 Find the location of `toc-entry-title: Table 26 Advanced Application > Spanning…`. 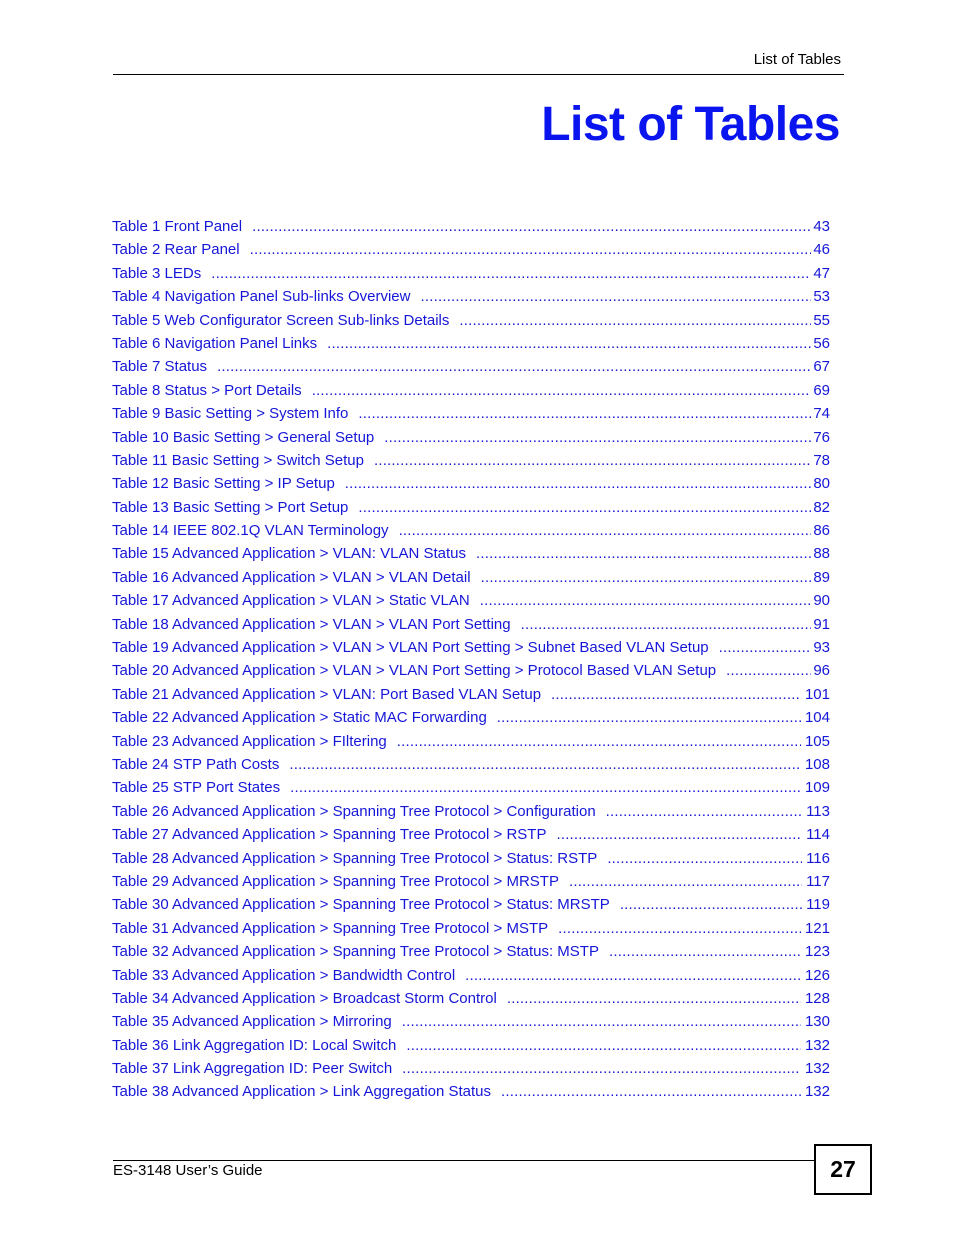

toc-entry-title: Table 26 Advanced Application > Spanning… is located at coordinates (359, 811).